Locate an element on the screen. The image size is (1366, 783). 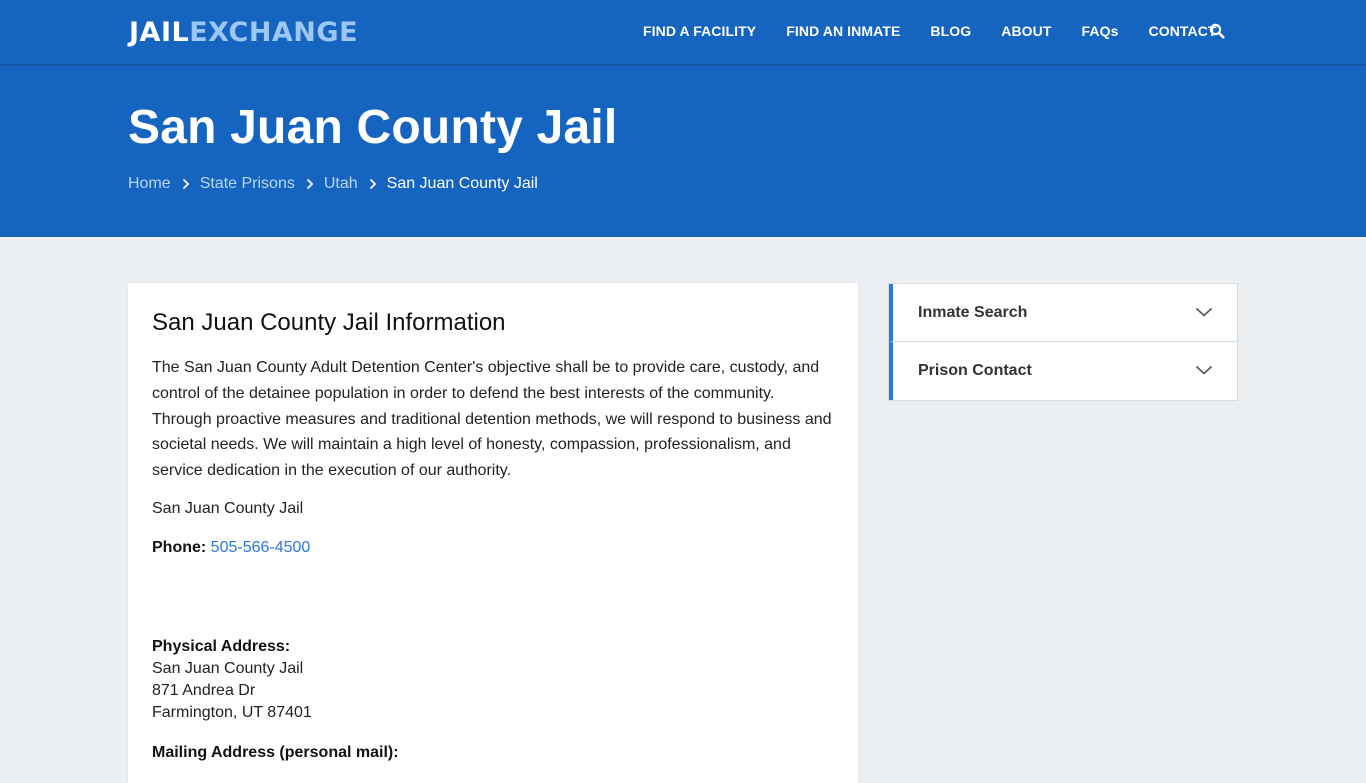
breadcrumb-current: San Juan County Jail is located at coordinates (462, 183).